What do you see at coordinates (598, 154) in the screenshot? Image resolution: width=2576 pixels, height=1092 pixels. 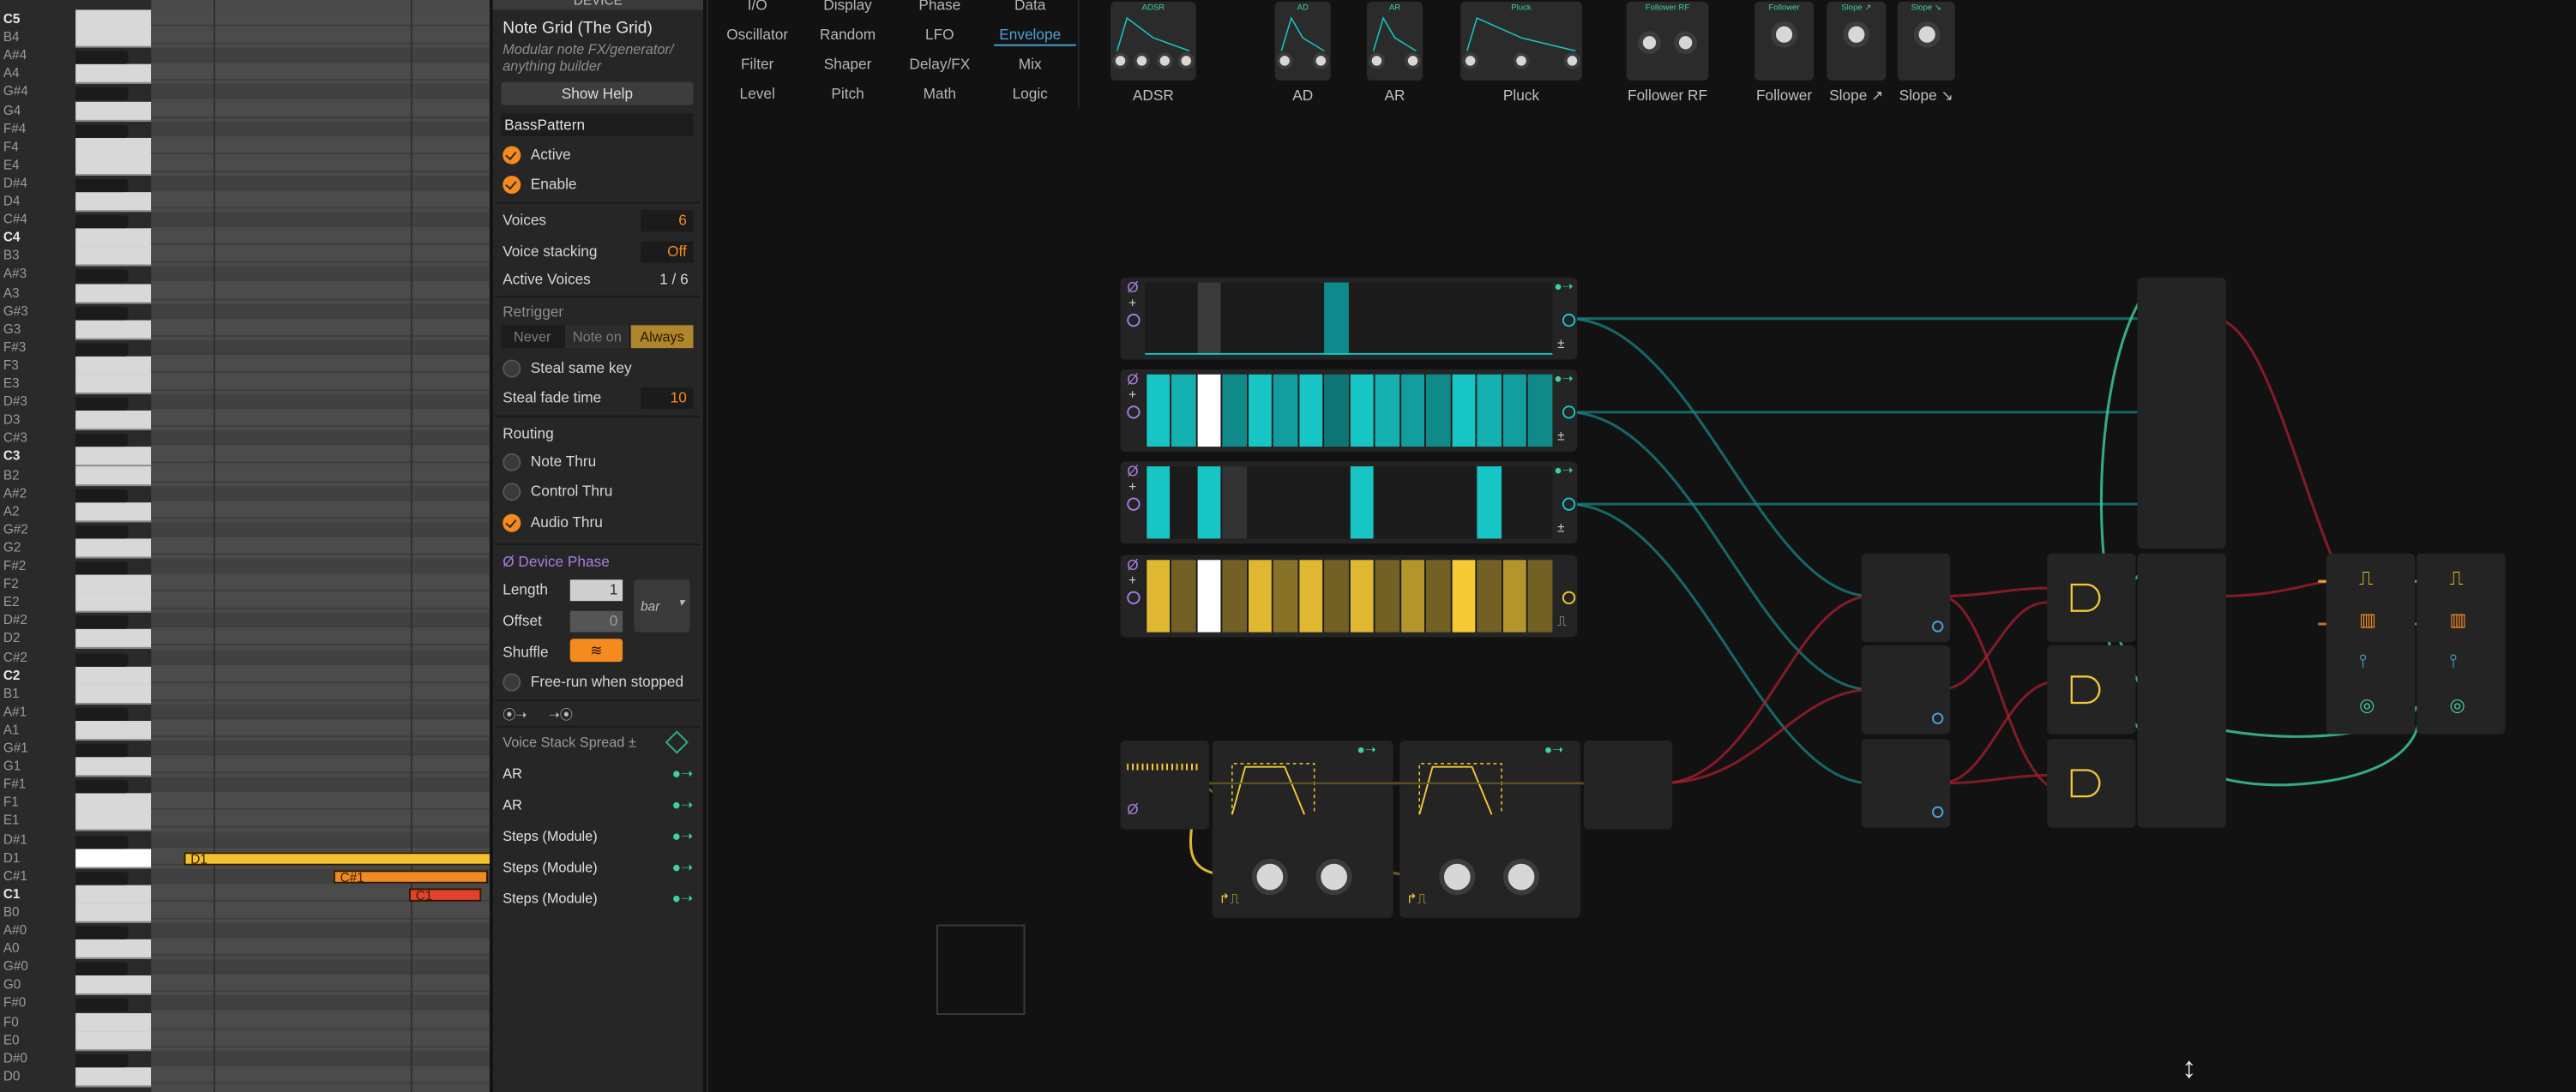 I see `active-toggle: Active` at bounding box center [598, 154].